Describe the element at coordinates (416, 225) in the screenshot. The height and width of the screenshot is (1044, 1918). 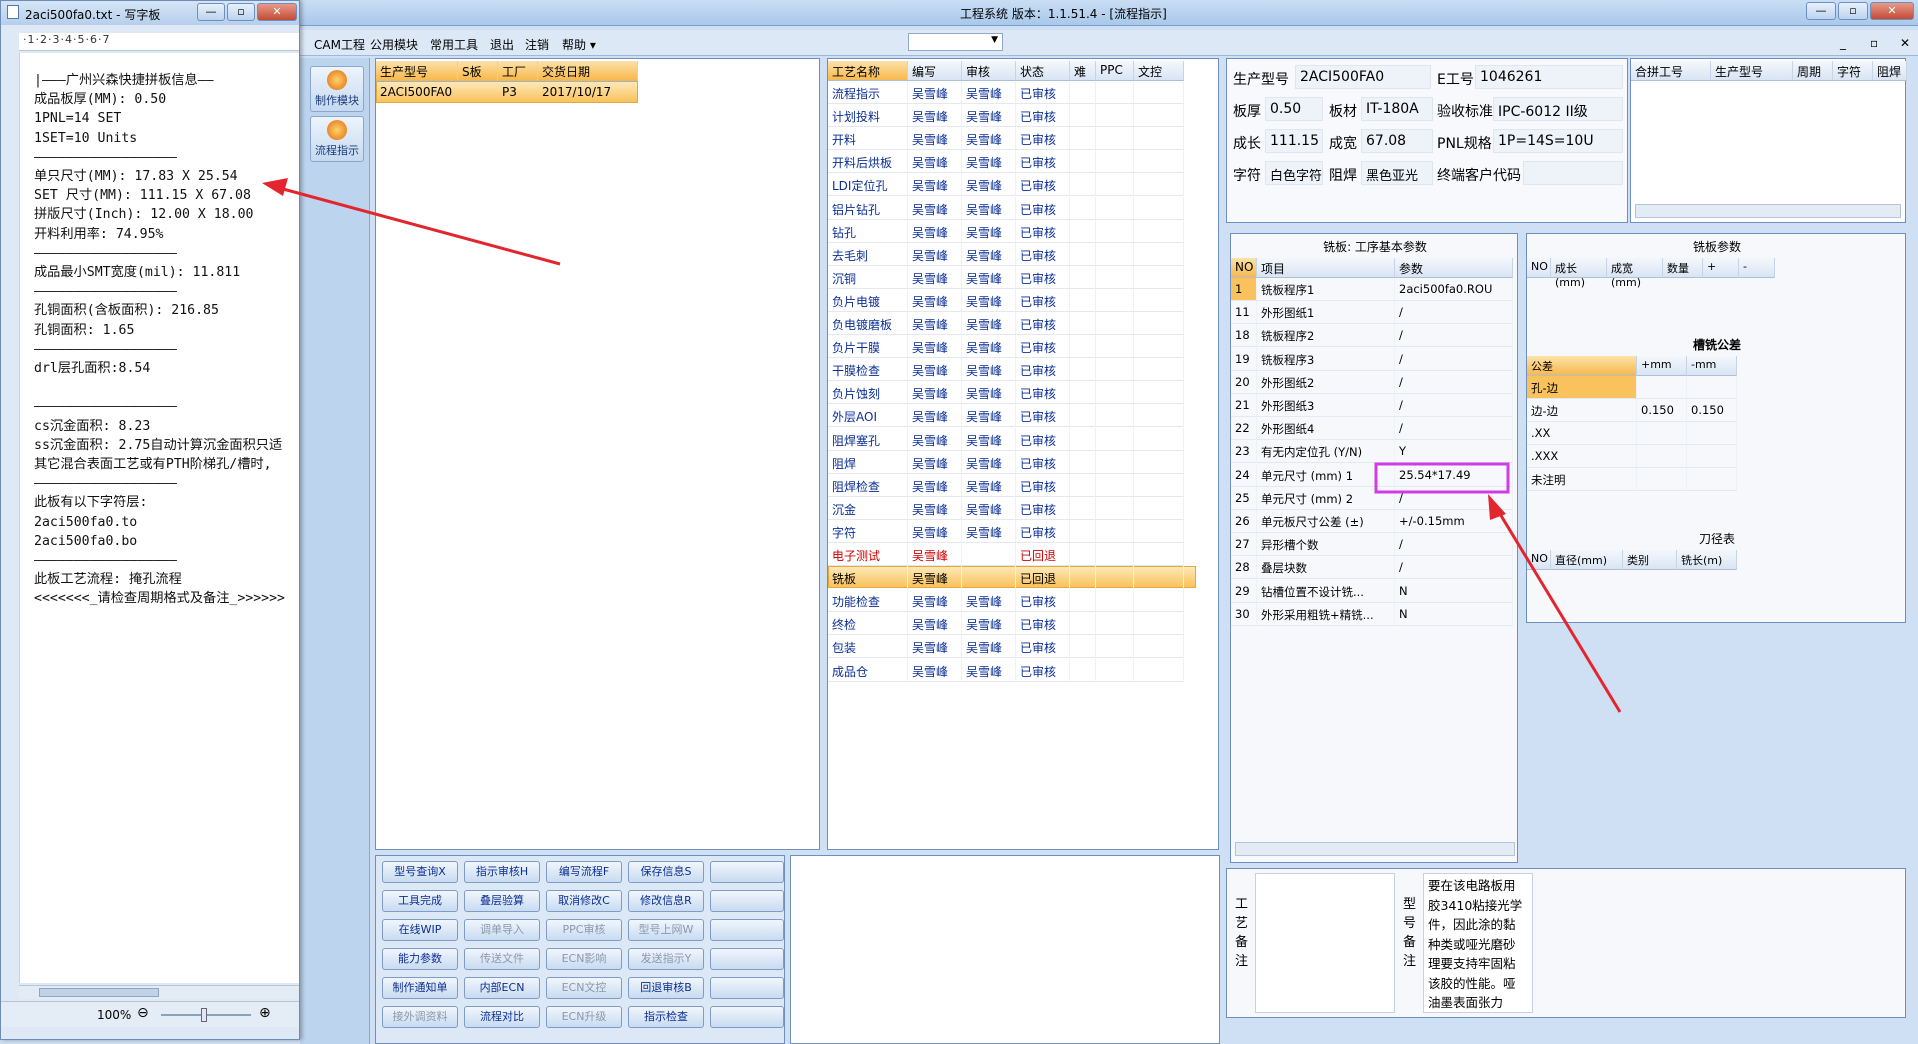
I see `annotation-arrow-left` at that location.